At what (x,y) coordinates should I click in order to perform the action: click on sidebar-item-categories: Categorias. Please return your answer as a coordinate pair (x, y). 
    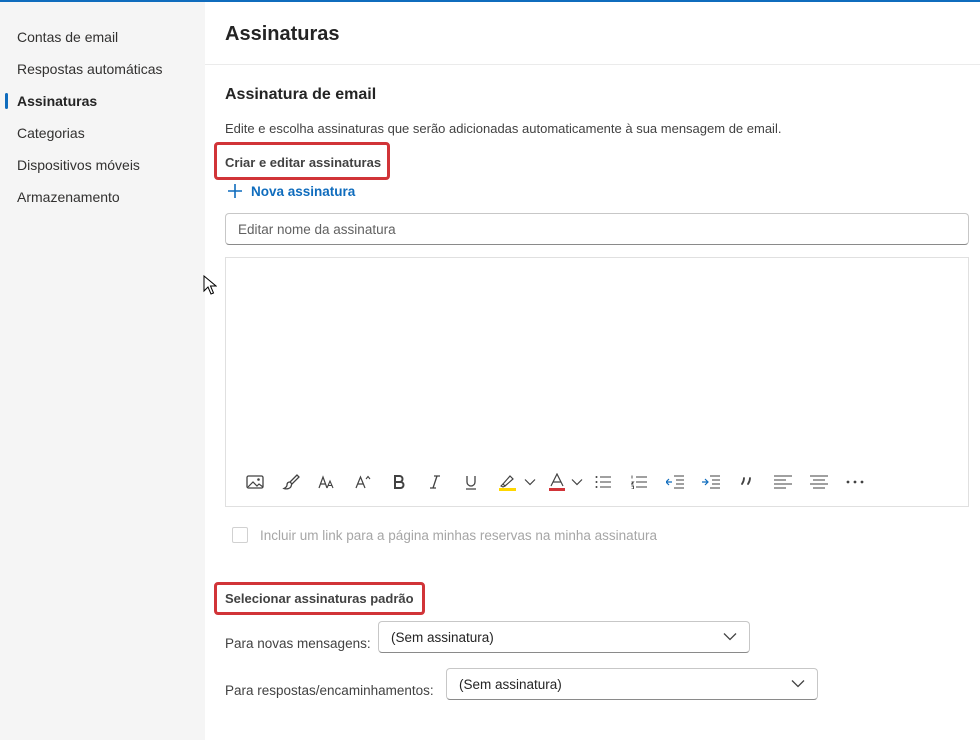
    Looking at the image, I should click on (51, 133).